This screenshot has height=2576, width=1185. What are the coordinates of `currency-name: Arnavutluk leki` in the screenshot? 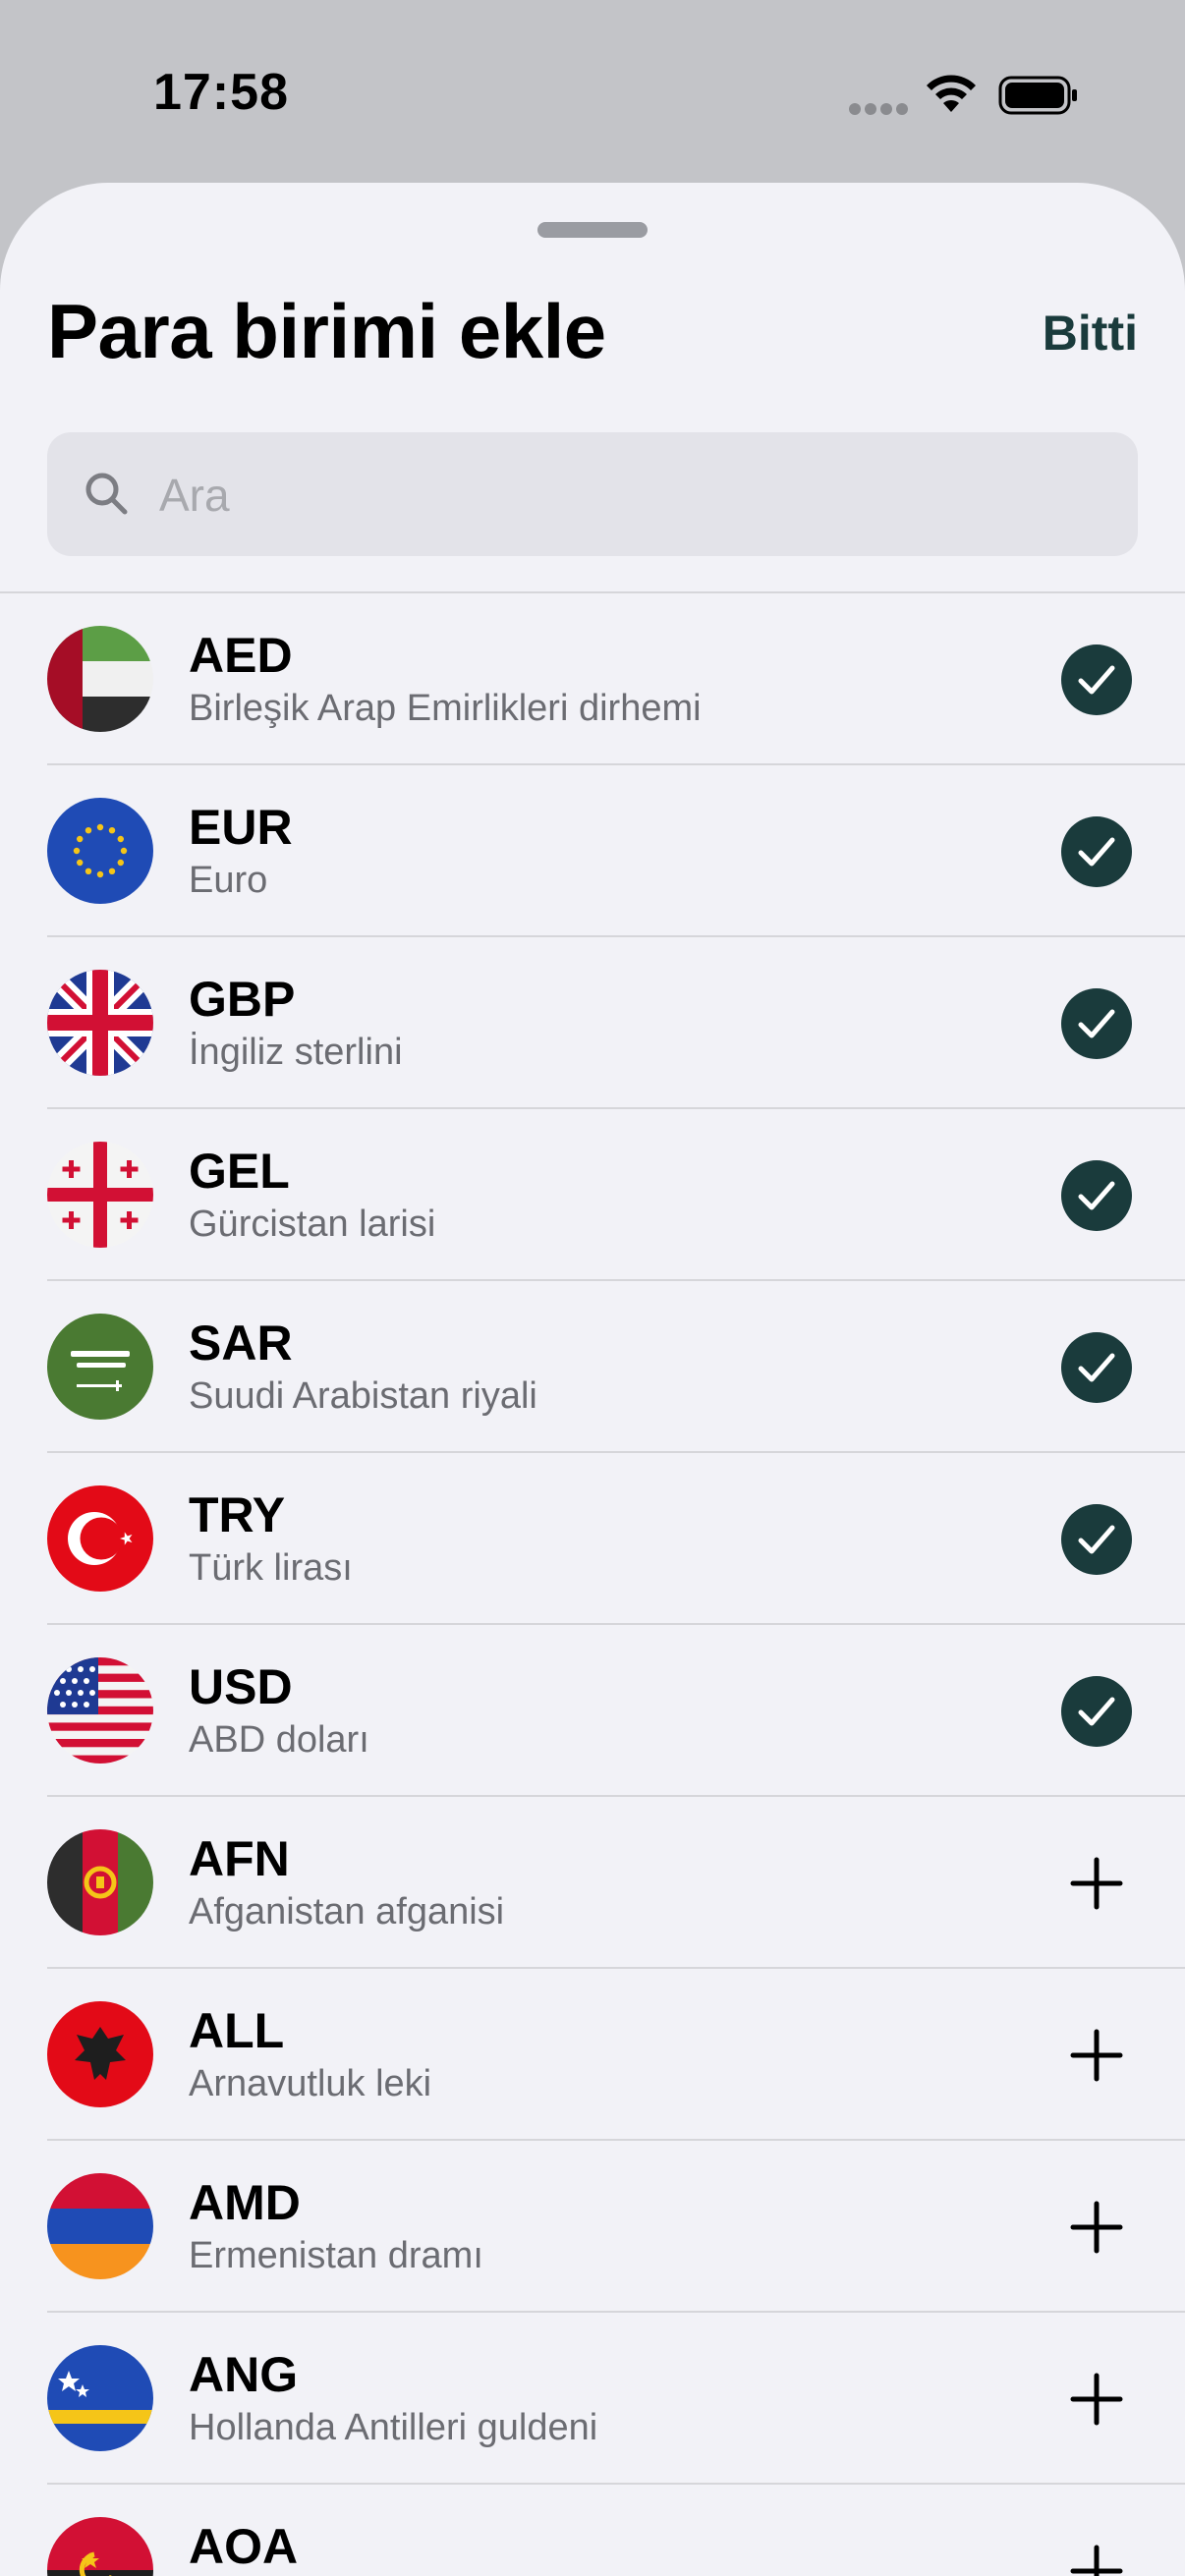 It's located at (311, 2083).